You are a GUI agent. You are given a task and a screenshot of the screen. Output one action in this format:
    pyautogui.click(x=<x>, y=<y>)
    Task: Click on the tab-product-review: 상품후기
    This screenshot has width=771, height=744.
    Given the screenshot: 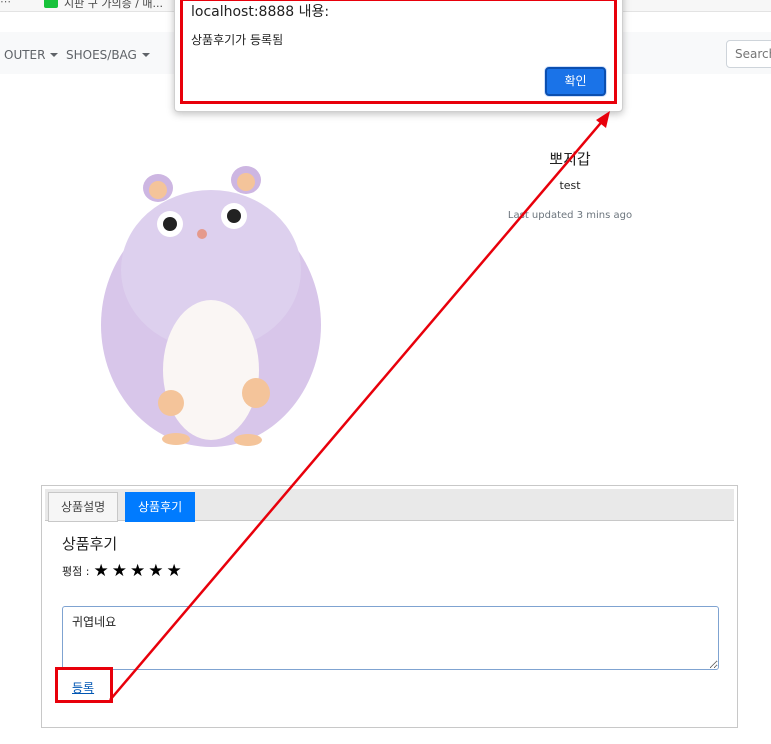 What is the action you would take?
    pyautogui.click(x=160, y=507)
    